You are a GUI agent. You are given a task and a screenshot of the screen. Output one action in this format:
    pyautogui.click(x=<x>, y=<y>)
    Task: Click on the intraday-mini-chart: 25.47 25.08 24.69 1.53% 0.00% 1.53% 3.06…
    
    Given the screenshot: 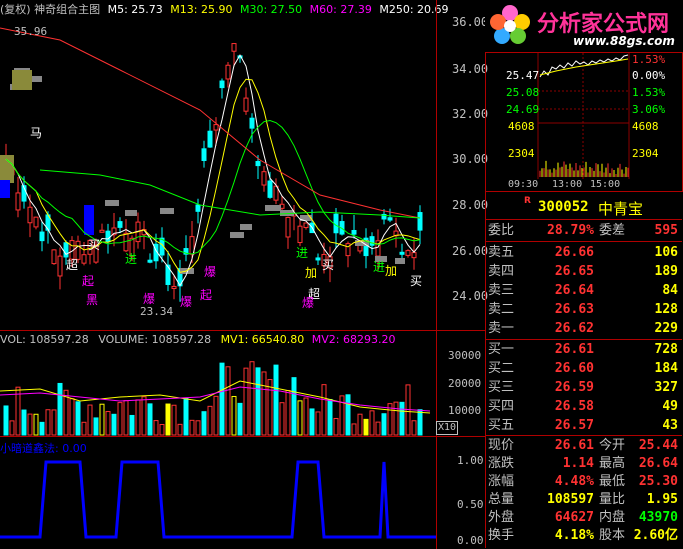 What is the action you would take?
    pyautogui.click(x=584, y=122)
    